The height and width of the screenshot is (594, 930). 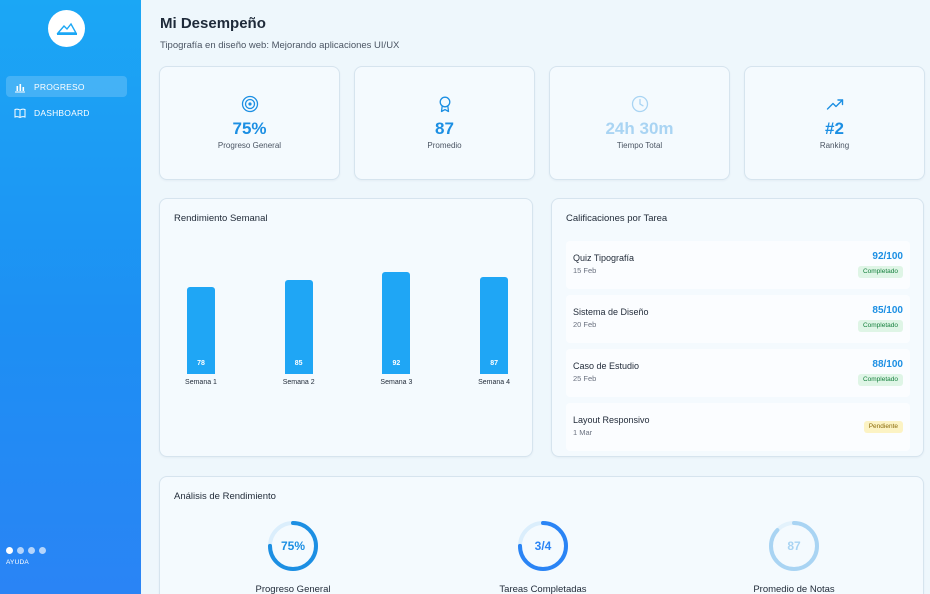 What do you see at coordinates (639, 145) in the screenshot?
I see `stat-label: Tiempo Total` at bounding box center [639, 145].